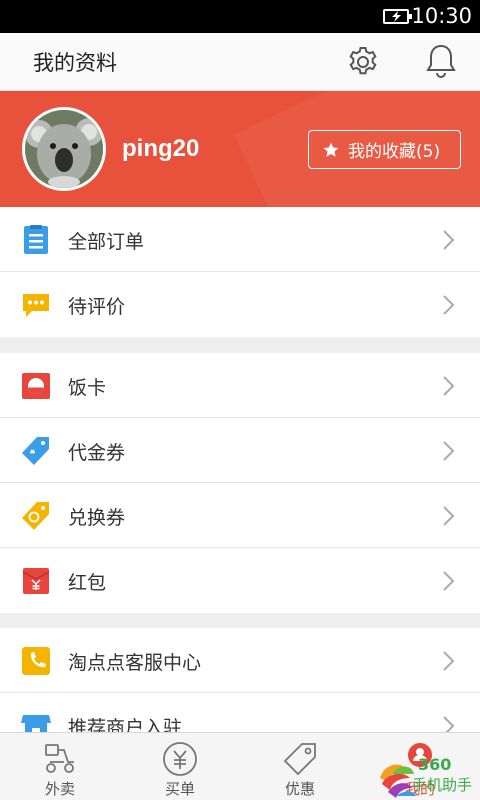  What do you see at coordinates (87, 388) in the screenshot?
I see `list-item-label: 饭卡` at bounding box center [87, 388].